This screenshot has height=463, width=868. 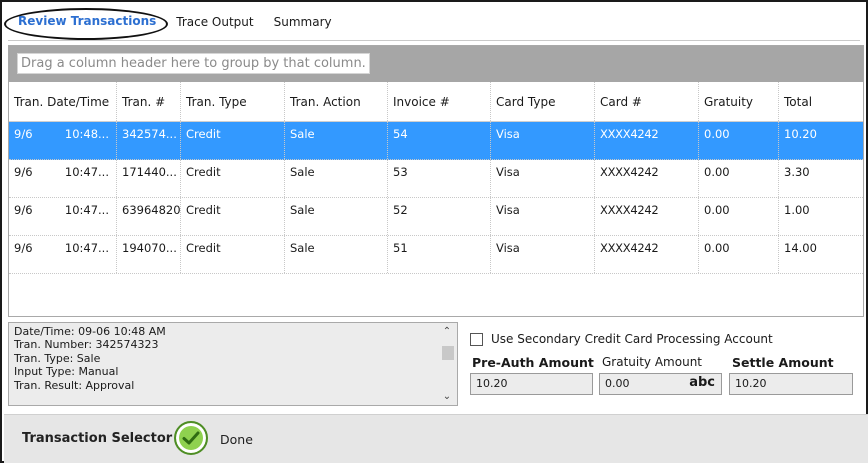 I want to click on gratuity-amount-label: Gratuity Amount, so click(x=652, y=362).